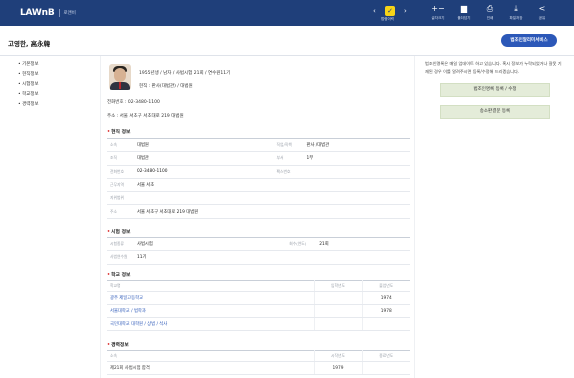  Describe the element at coordinates (374, 11) in the screenshot. I see `prev-arrow-icon: ‹` at that location.